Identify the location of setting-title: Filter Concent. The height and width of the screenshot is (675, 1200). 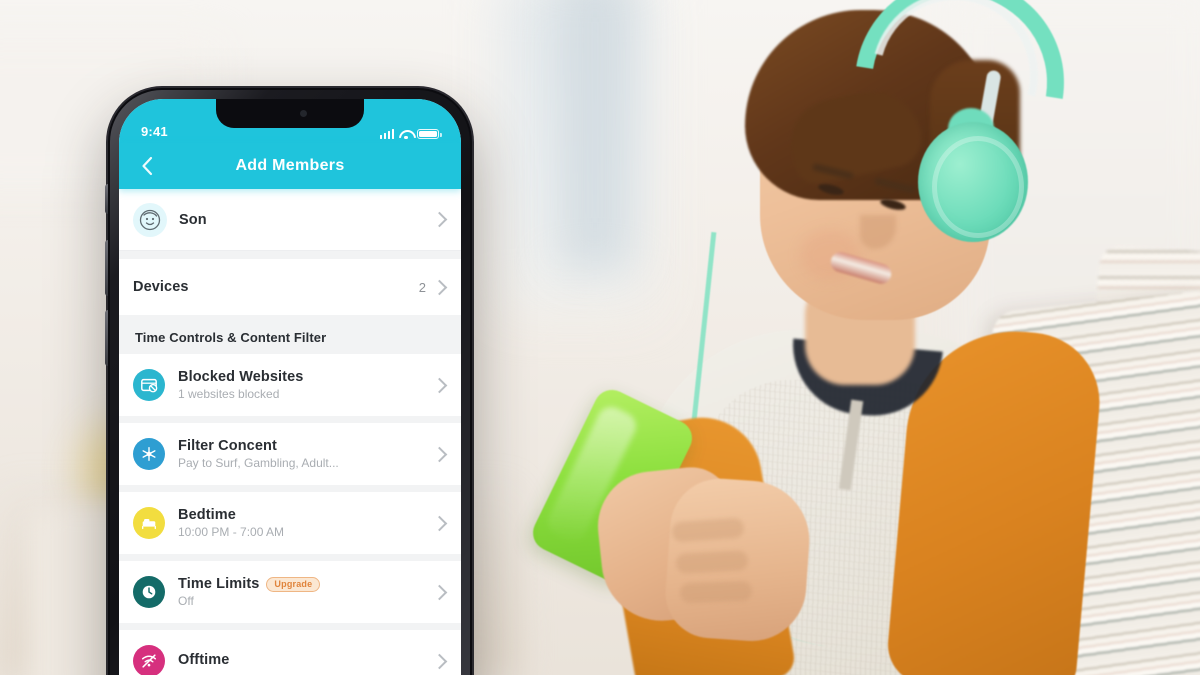
(306, 446).